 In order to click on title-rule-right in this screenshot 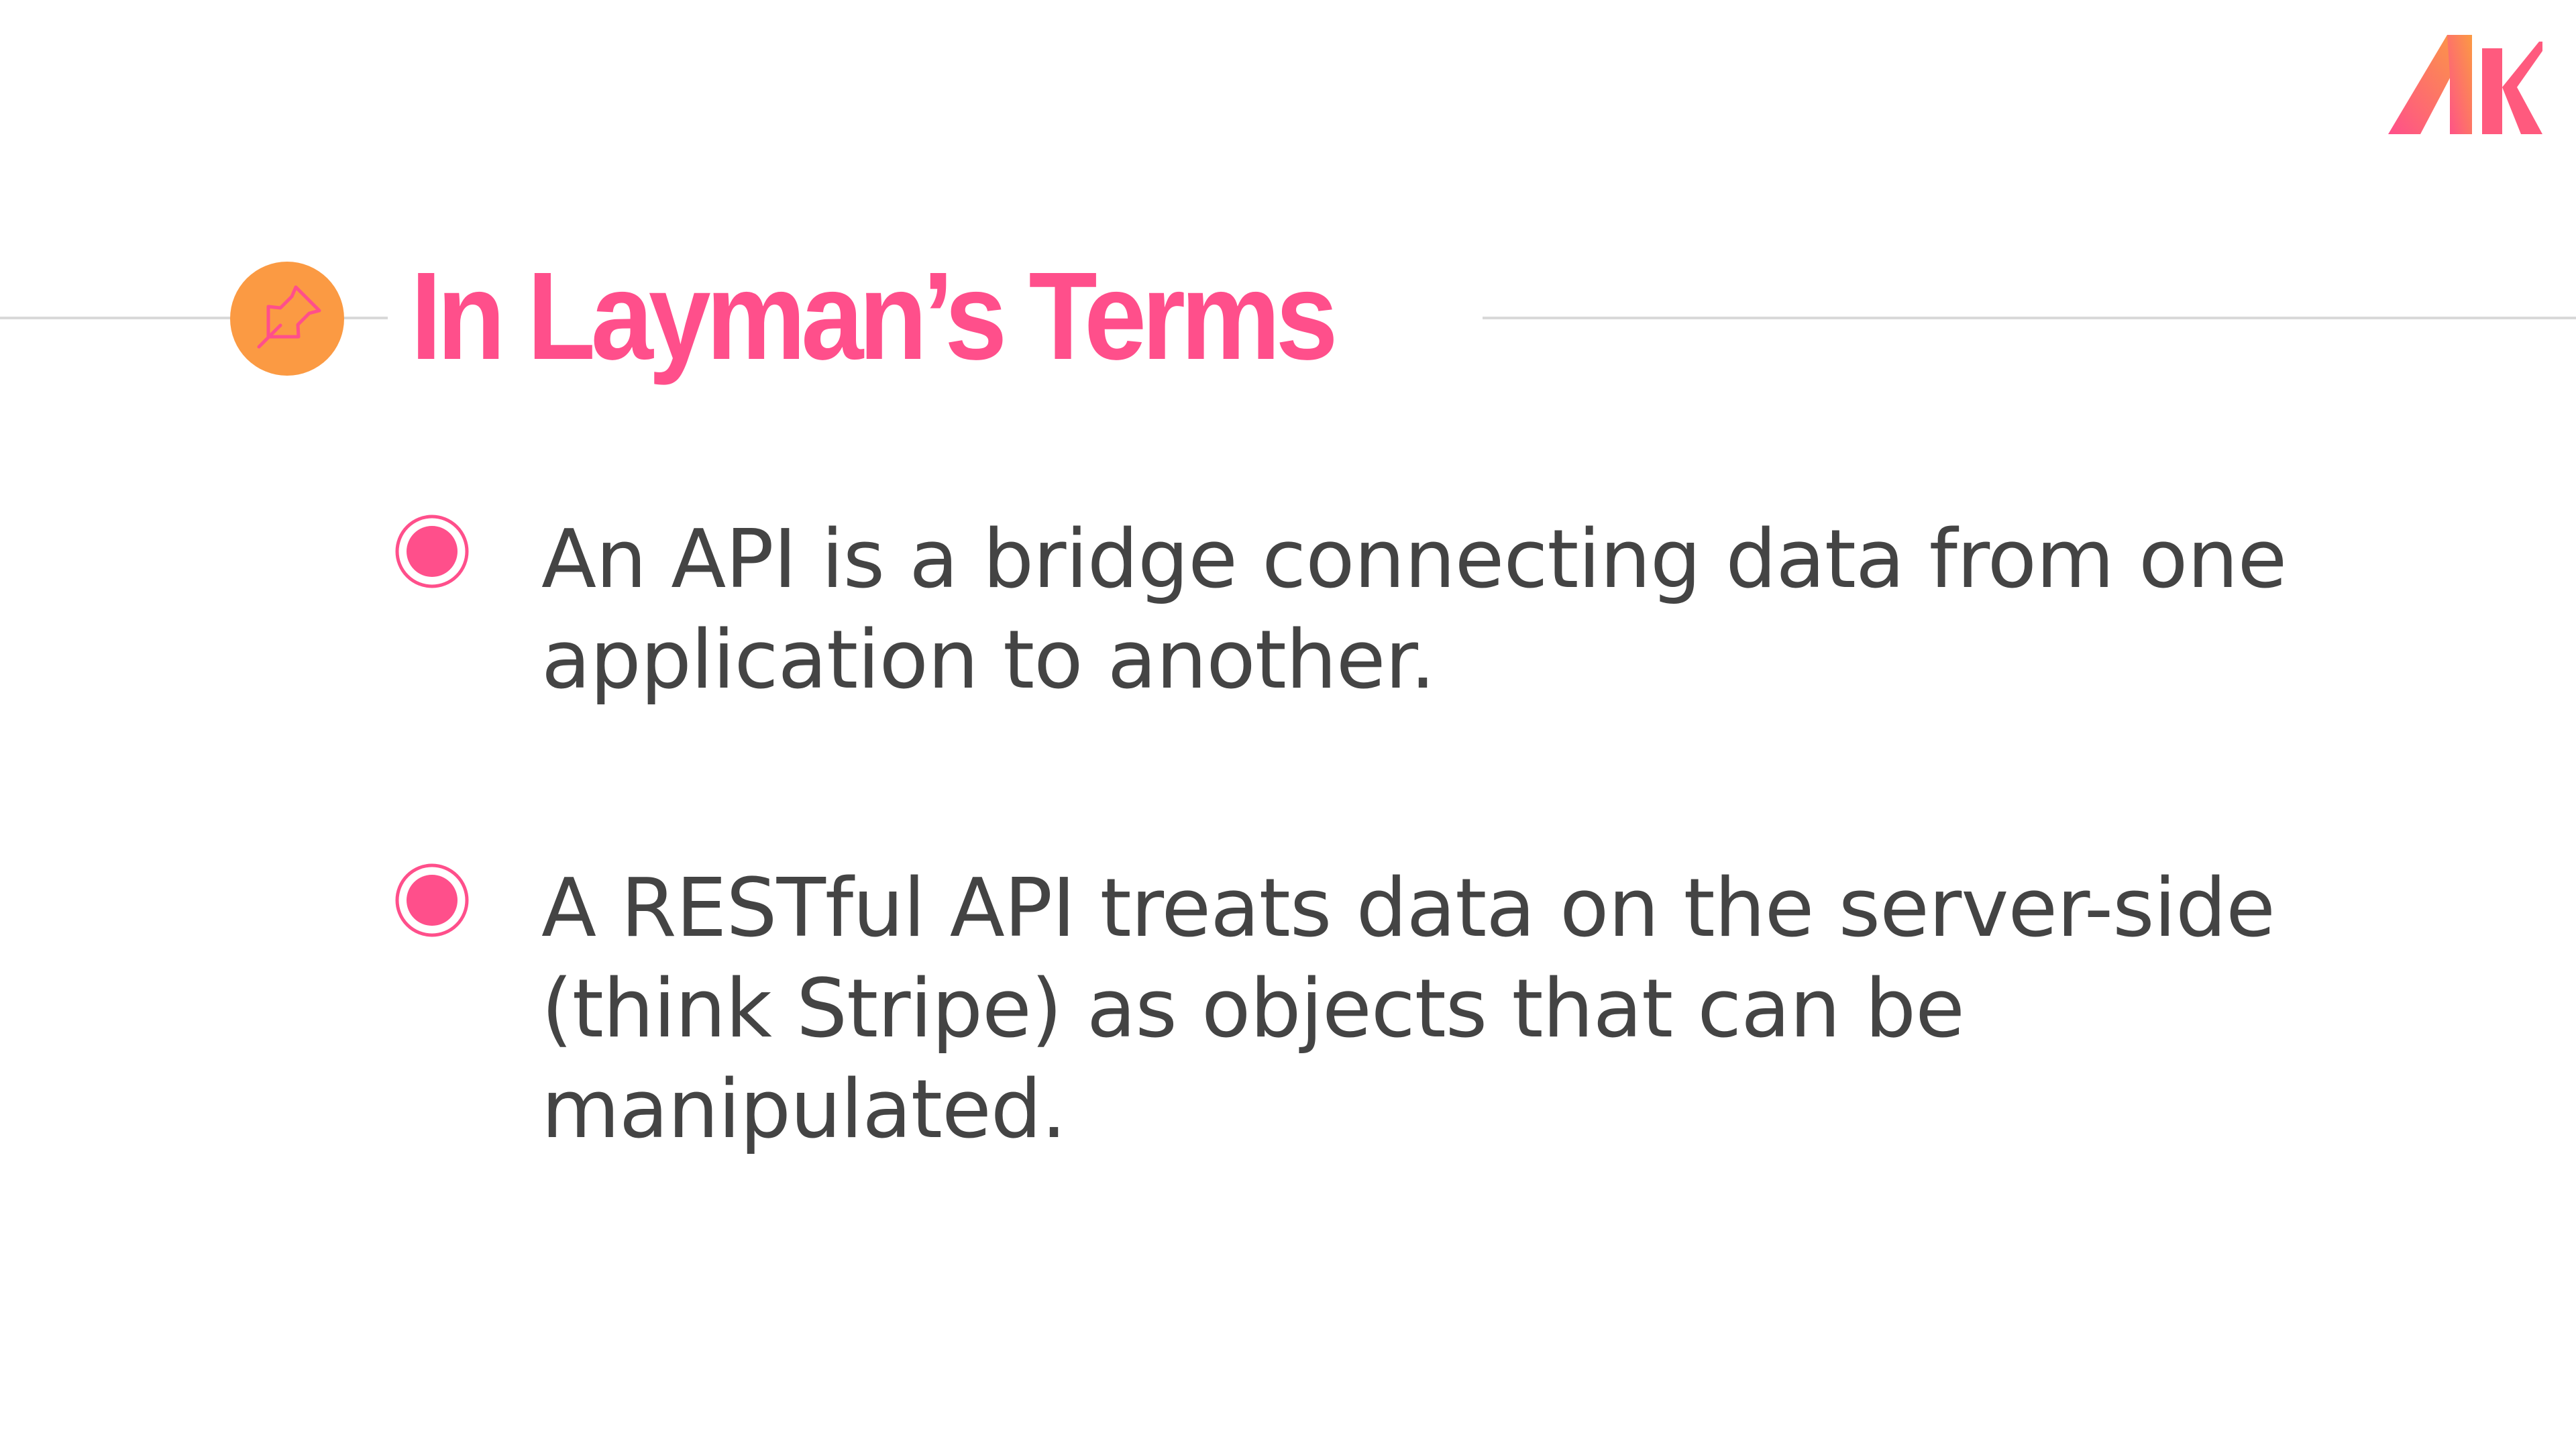, I will do `click(2029, 318)`.